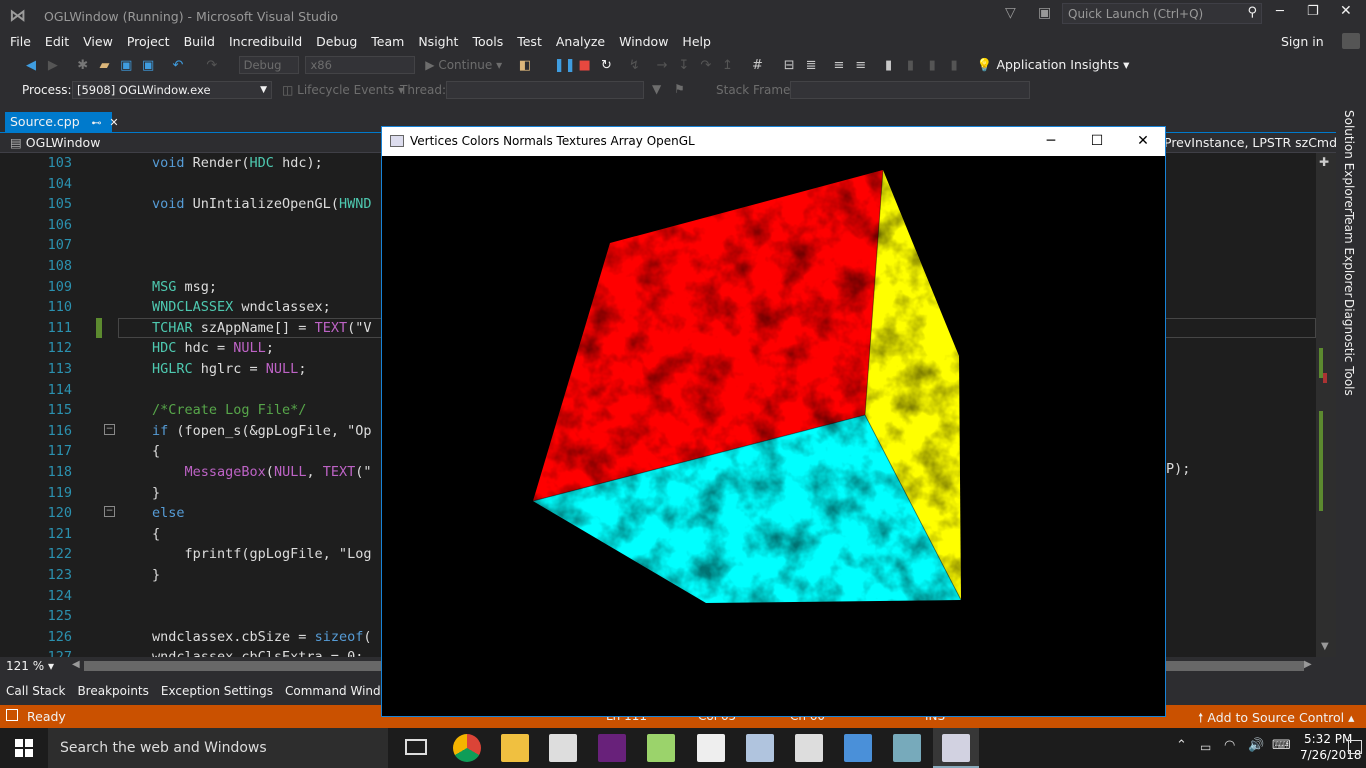 Image resolution: width=1366 pixels, height=768 pixels. I want to click on maximize-button: ❐, so click(1313, 11).